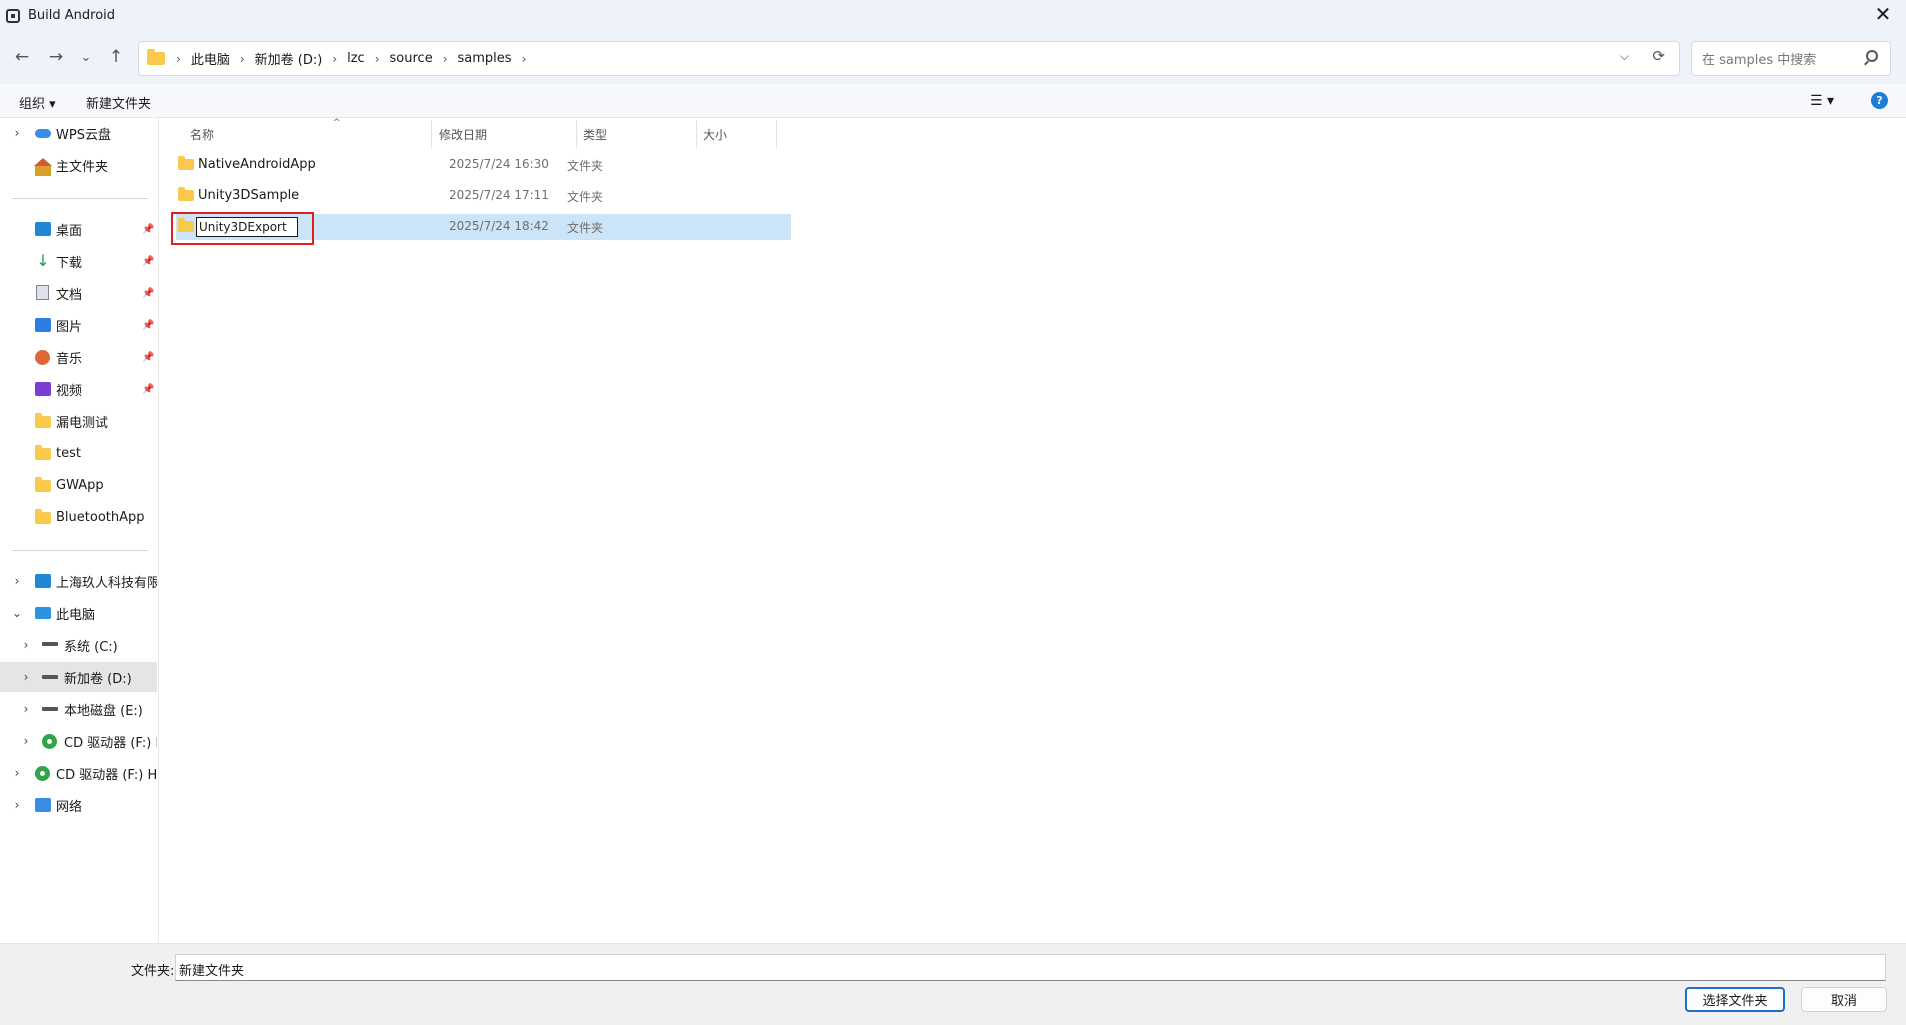 The image size is (1906, 1025). What do you see at coordinates (78, 389) in the screenshot?
I see `sidebar-item-videos: 视频 📌` at bounding box center [78, 389].